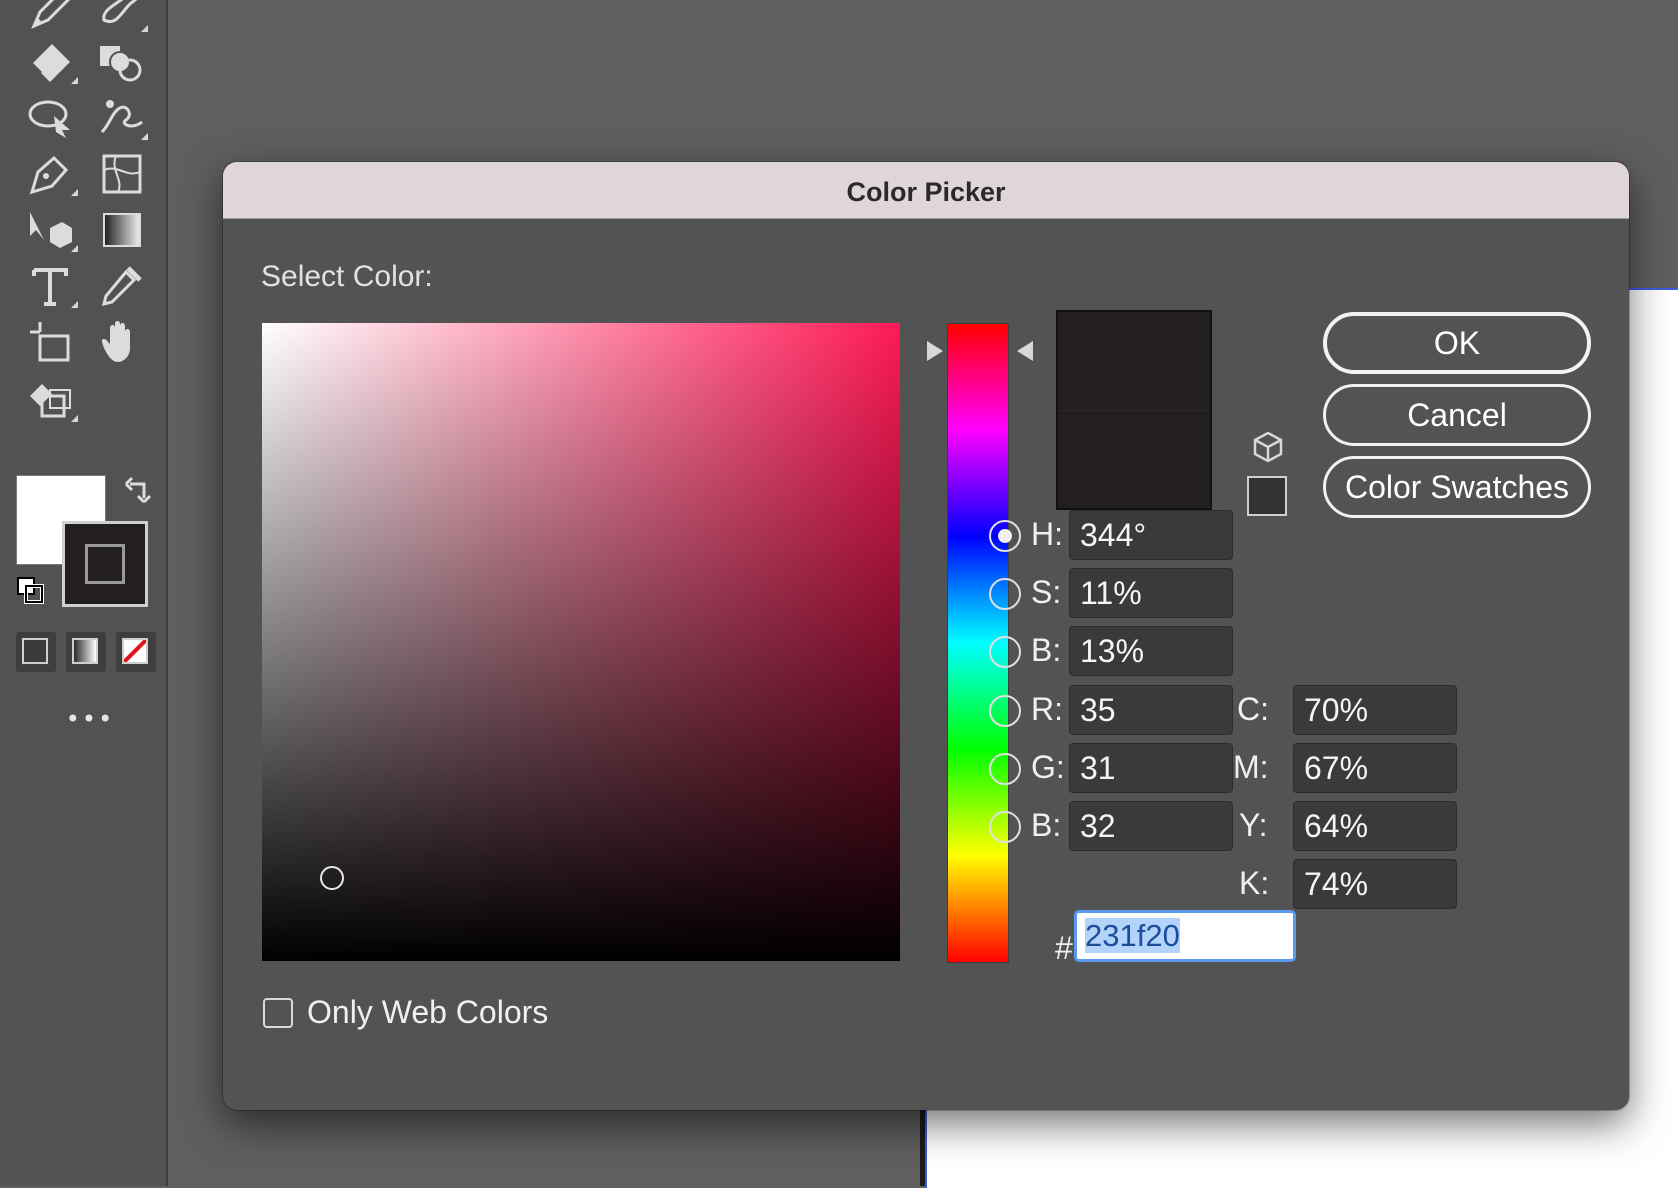  What do you see at coordinates (1064, 948) in the screenshot?
I see `hex-label: #` at bounding box center [1064, 948].